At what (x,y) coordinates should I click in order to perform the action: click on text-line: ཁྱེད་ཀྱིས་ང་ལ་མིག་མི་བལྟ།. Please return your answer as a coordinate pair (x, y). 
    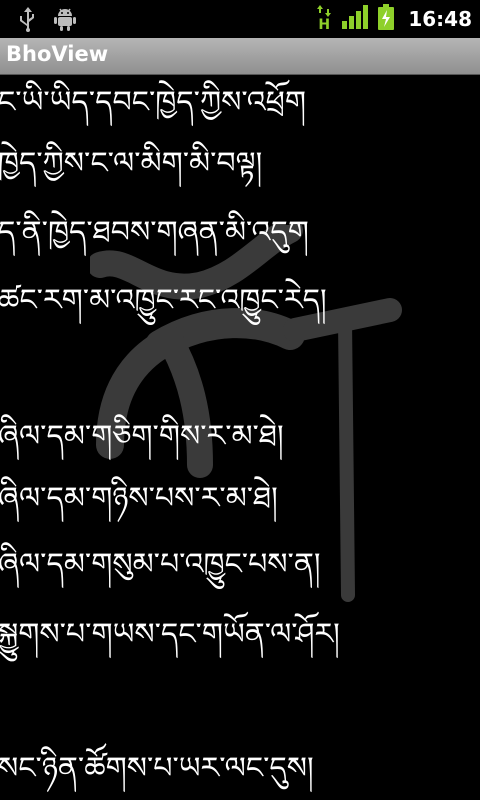
    Looking at the image, I should click on (131, 163).